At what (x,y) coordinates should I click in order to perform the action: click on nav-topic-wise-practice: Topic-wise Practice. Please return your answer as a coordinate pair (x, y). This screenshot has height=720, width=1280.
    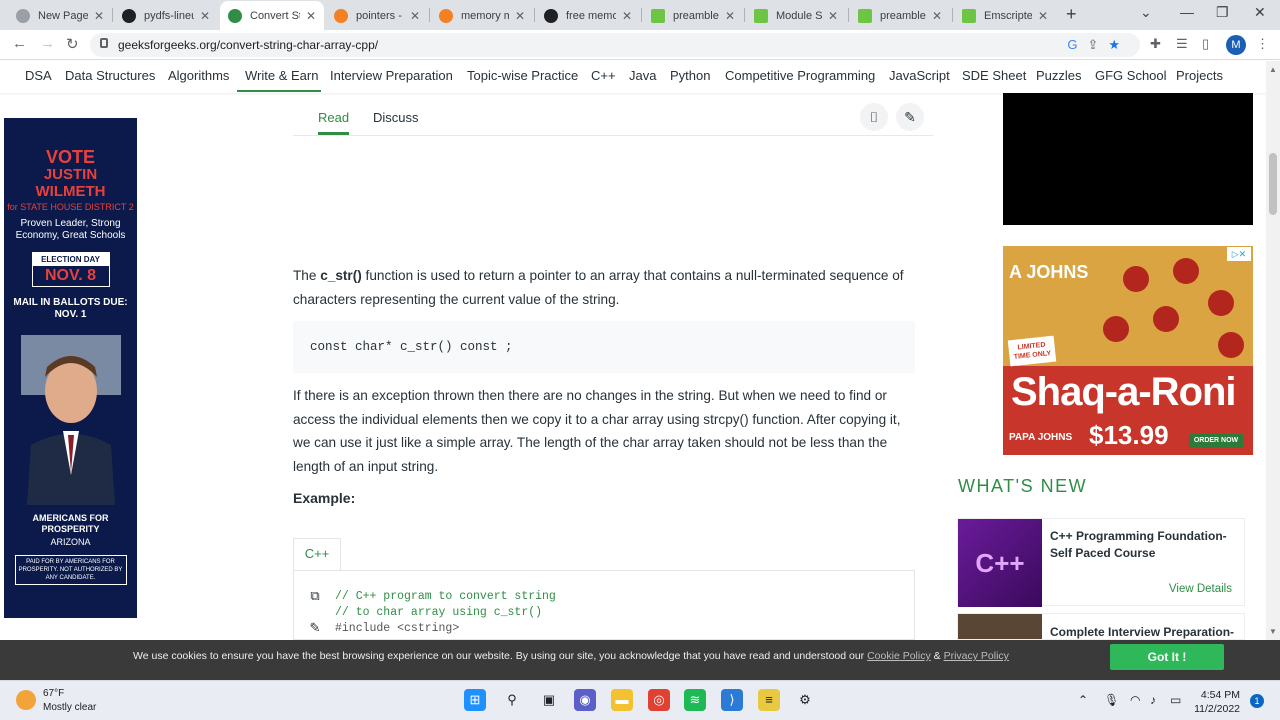
    Looking at the image, I should click on (522, 75).